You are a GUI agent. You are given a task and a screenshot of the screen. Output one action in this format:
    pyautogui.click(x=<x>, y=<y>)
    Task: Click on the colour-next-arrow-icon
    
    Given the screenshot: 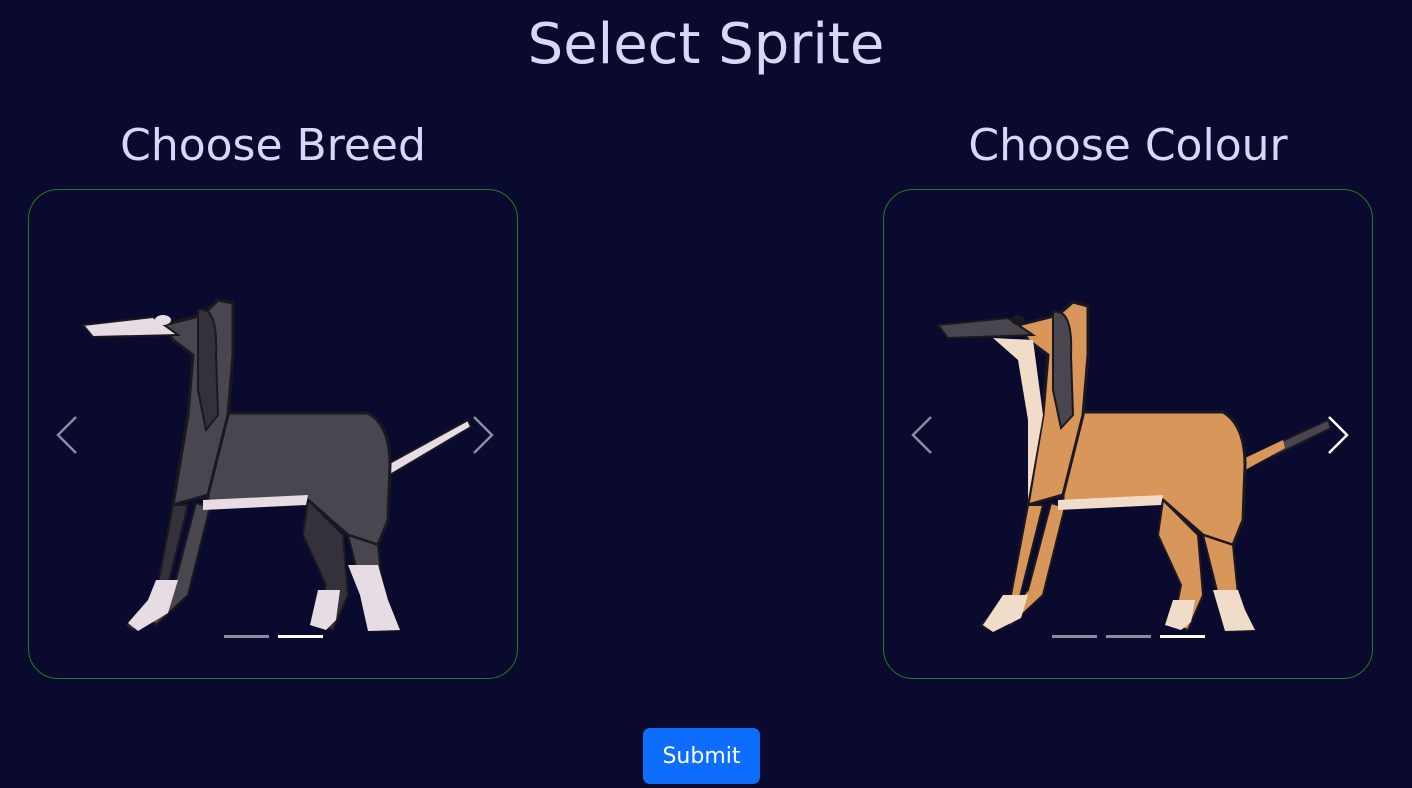 What is the action you would take?
    pyautogui.click(x=1338, y=435)
    